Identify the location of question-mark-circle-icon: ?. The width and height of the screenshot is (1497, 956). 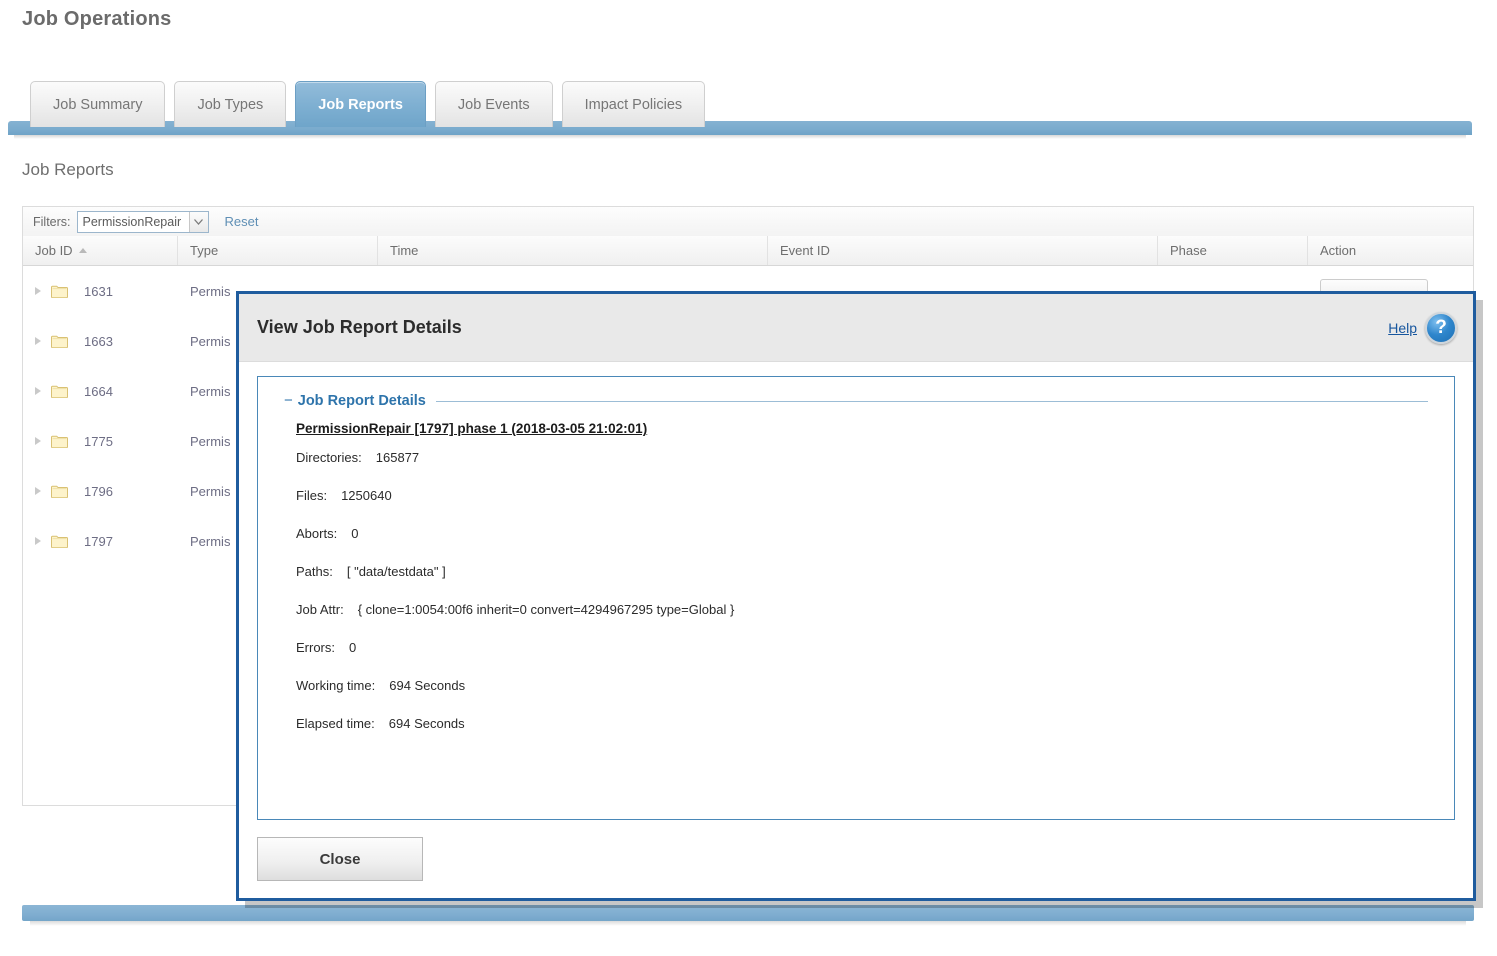
(1441, 328).